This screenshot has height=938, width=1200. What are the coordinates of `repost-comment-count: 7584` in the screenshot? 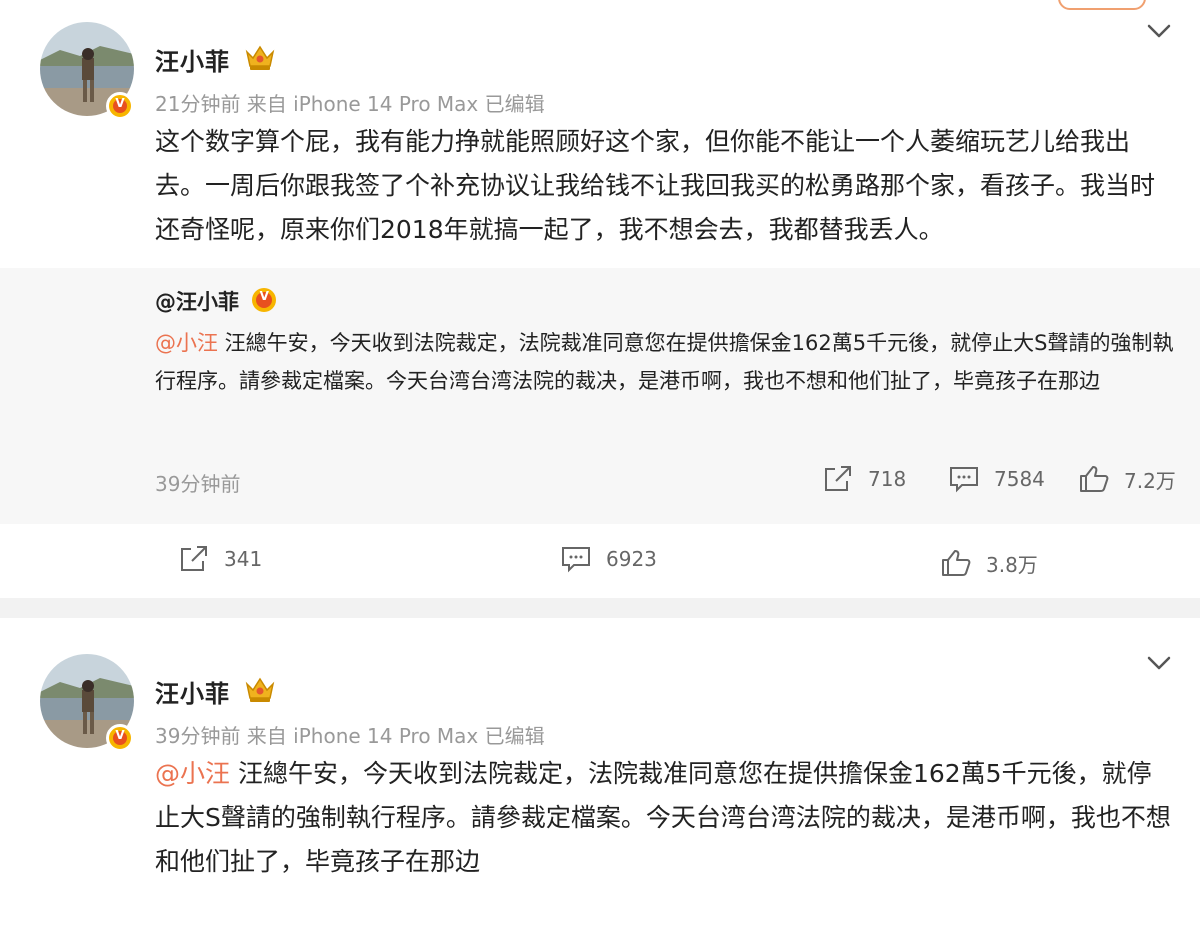 It's located at (1019, 479).